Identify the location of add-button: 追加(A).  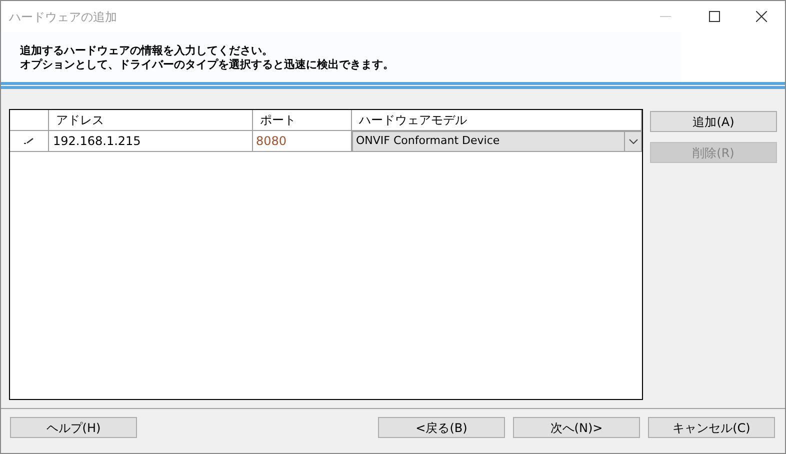
(713, 121).